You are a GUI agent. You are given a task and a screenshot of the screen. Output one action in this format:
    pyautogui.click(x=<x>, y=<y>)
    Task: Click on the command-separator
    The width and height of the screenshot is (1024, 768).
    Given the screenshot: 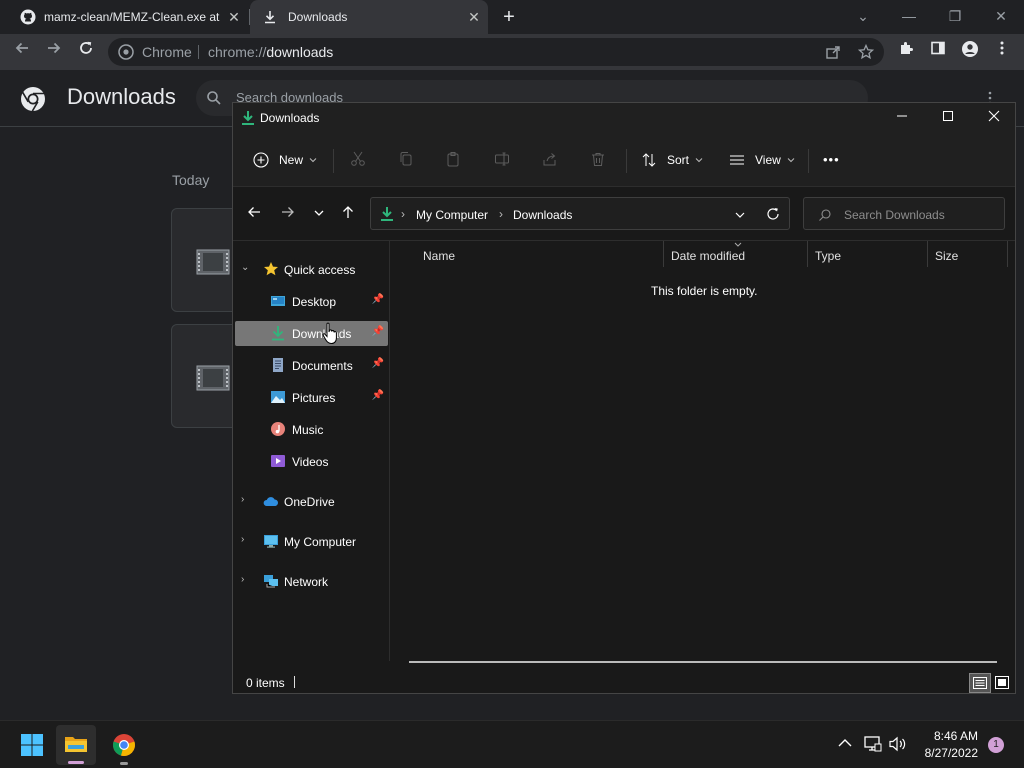 What is the action you would take?
    pyautogui.click(x=808, y=161)
    